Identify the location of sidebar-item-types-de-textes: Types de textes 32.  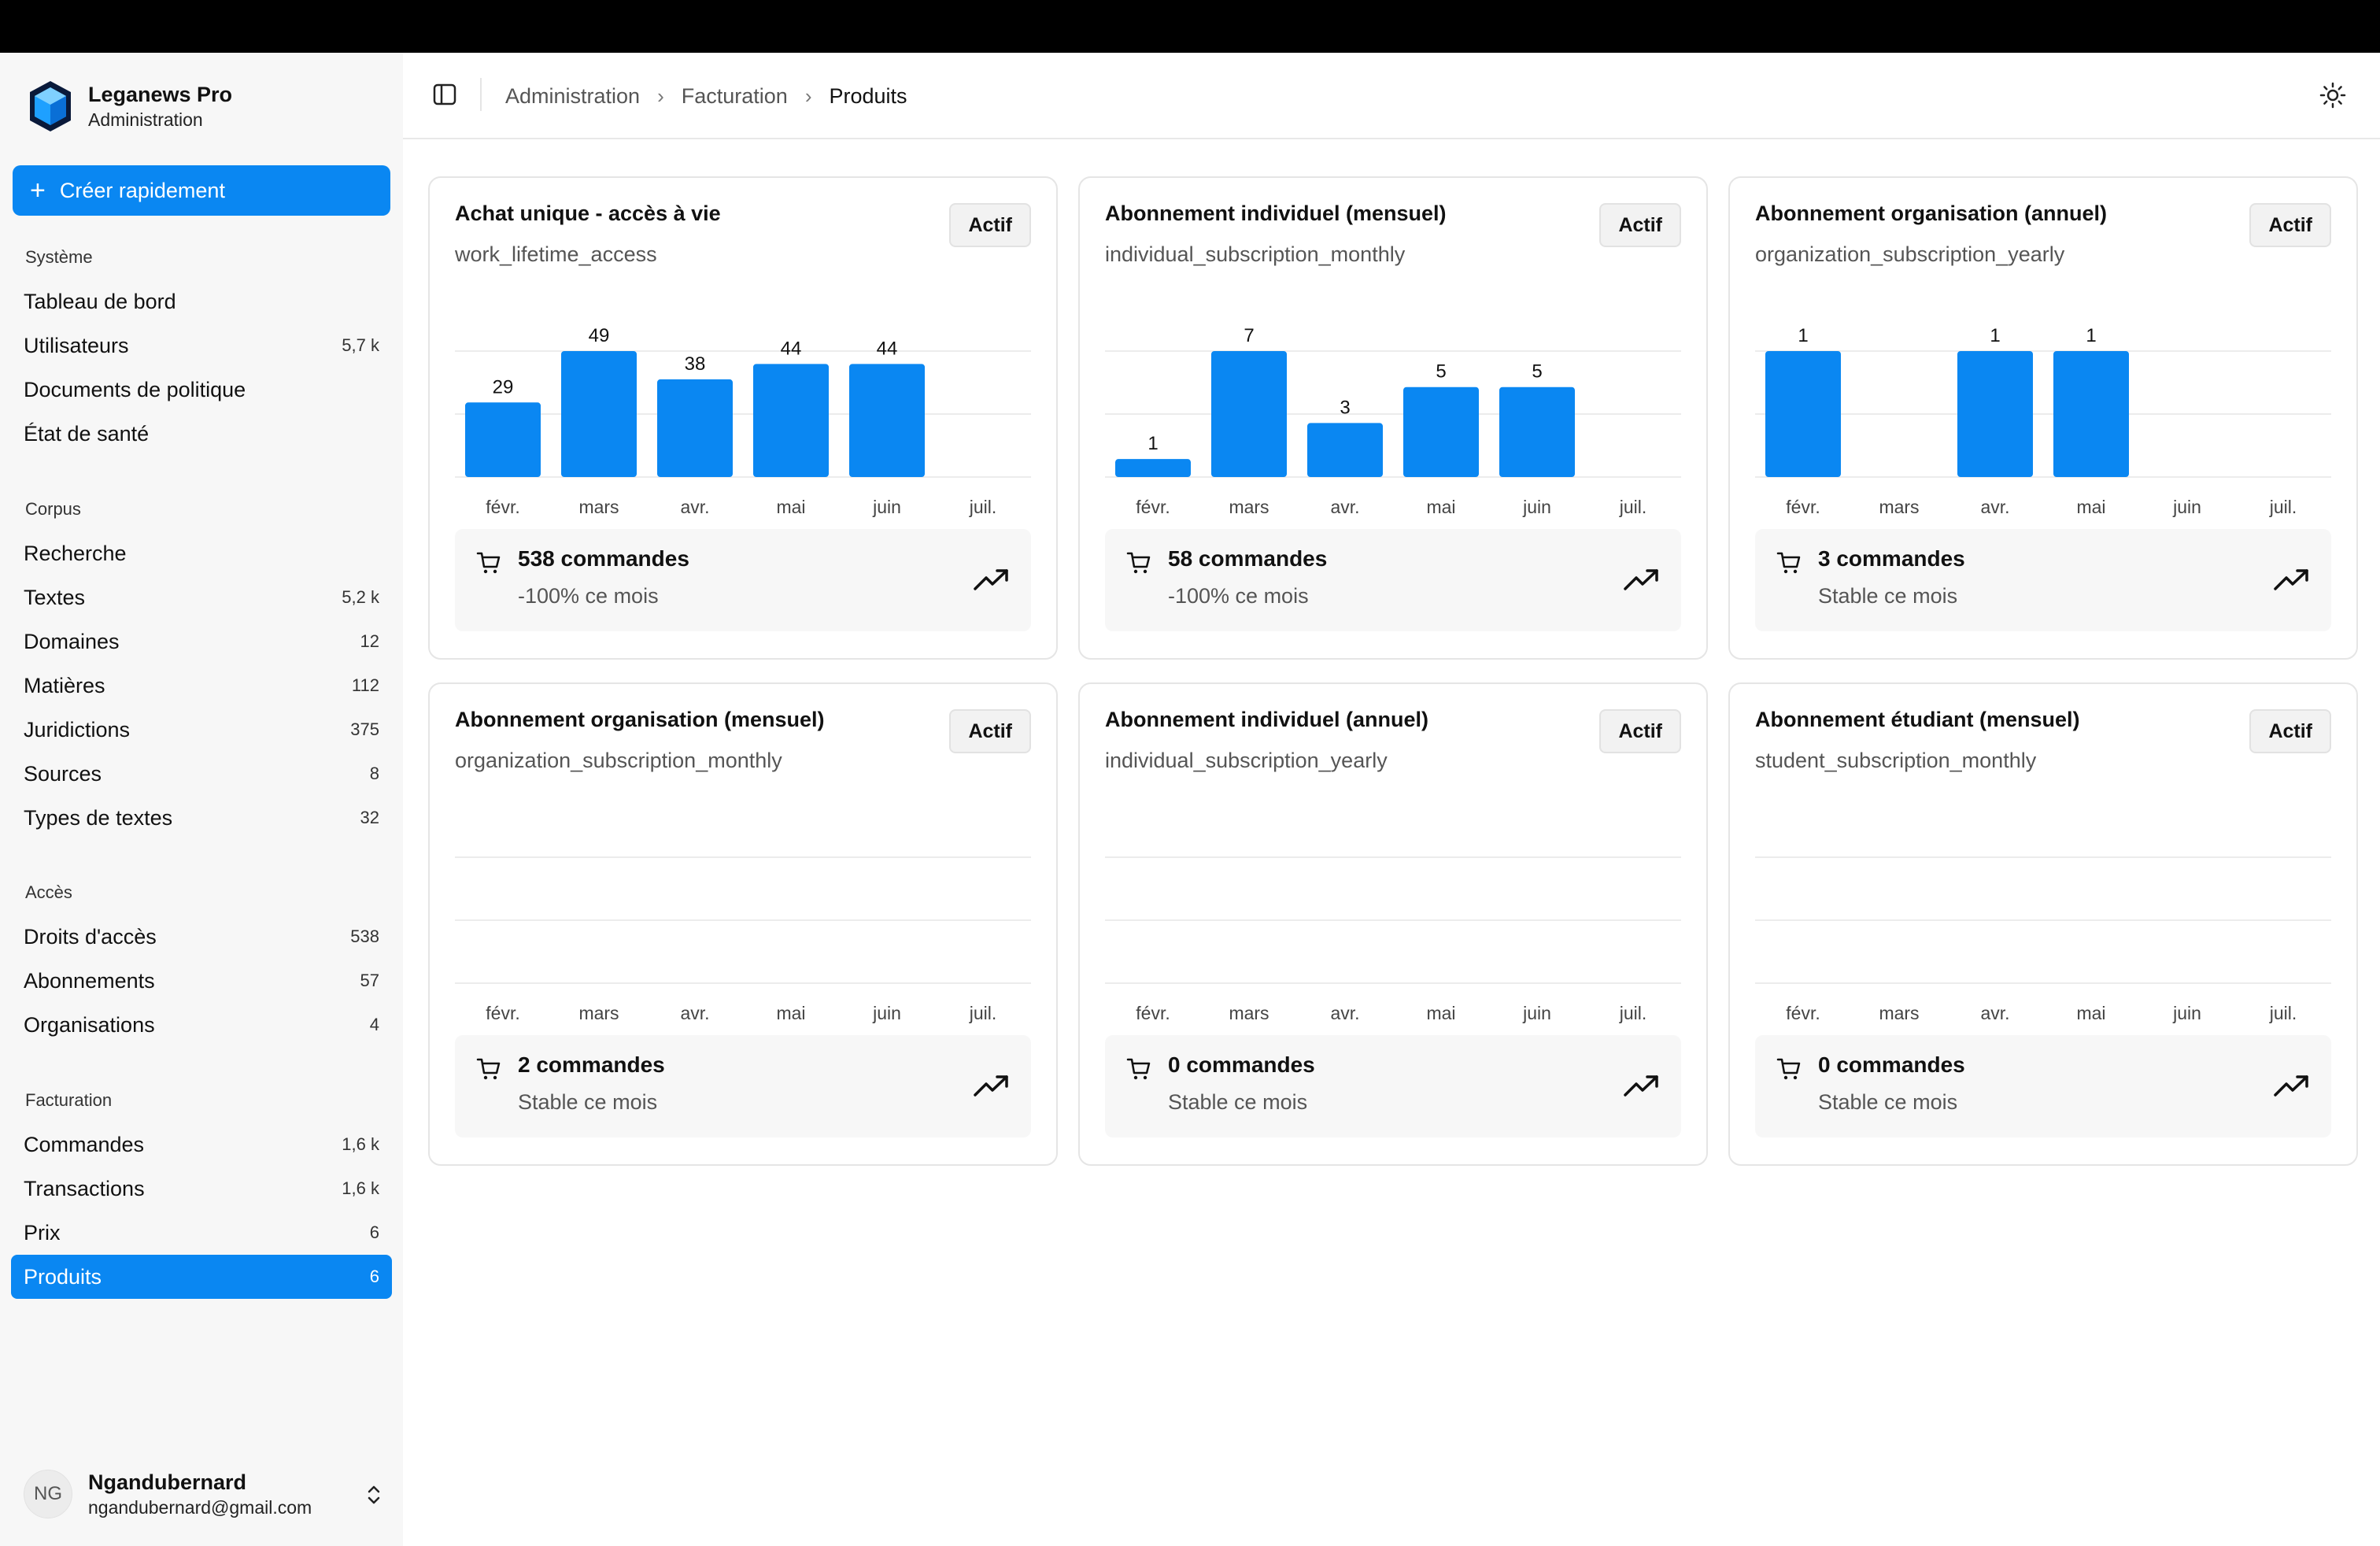
(201, 818).